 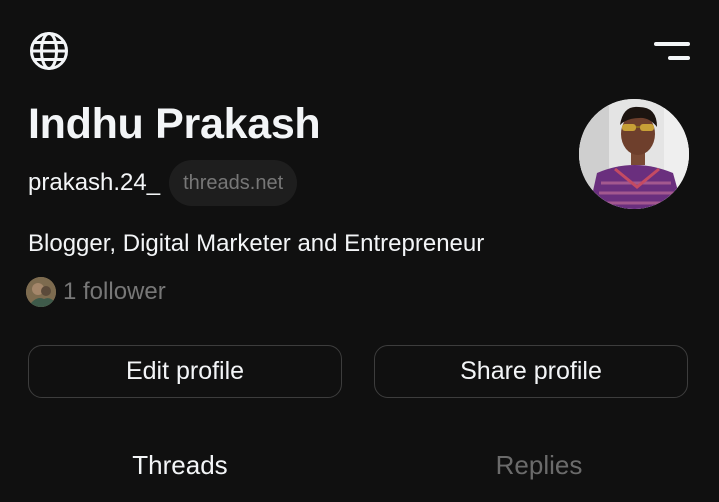 I want to click on follower-avatar, so click(x=41, y=292).